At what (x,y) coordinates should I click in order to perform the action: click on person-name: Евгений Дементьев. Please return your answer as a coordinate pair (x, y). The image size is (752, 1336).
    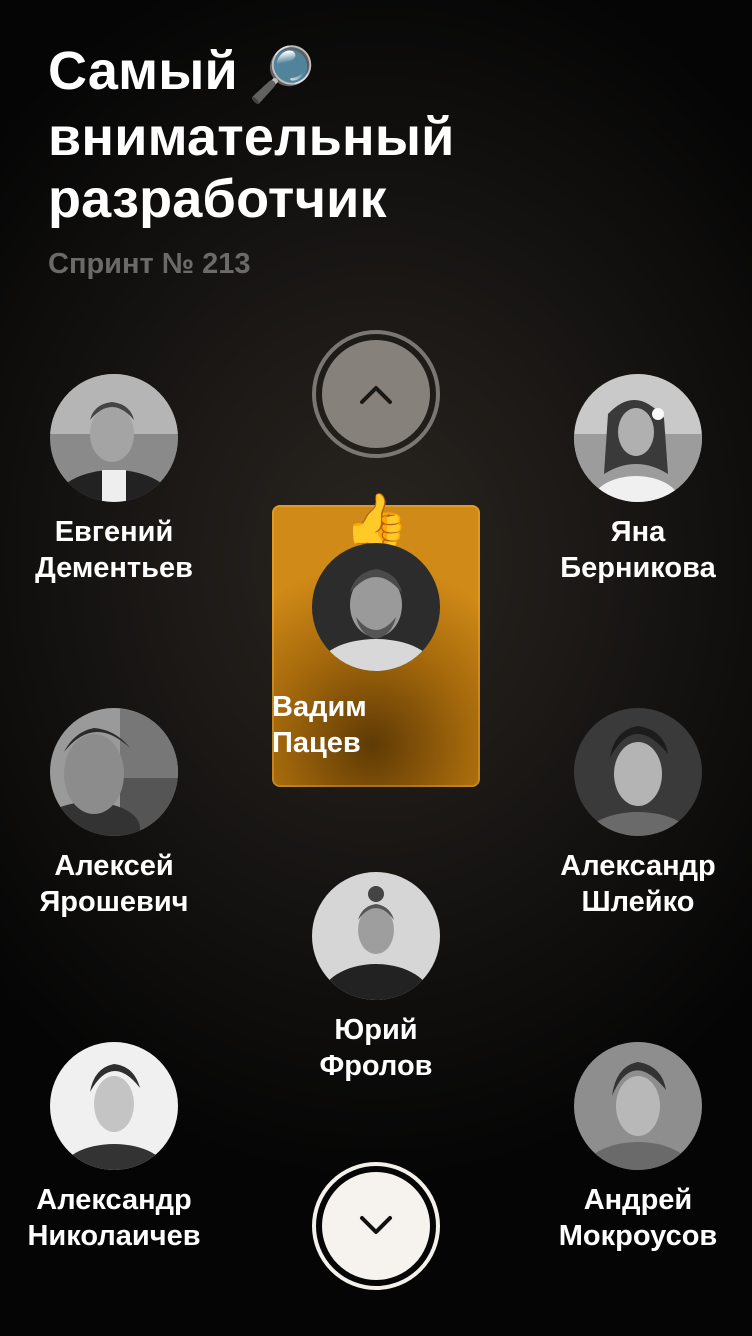
    Looking at the image, I should click on (114, 550).